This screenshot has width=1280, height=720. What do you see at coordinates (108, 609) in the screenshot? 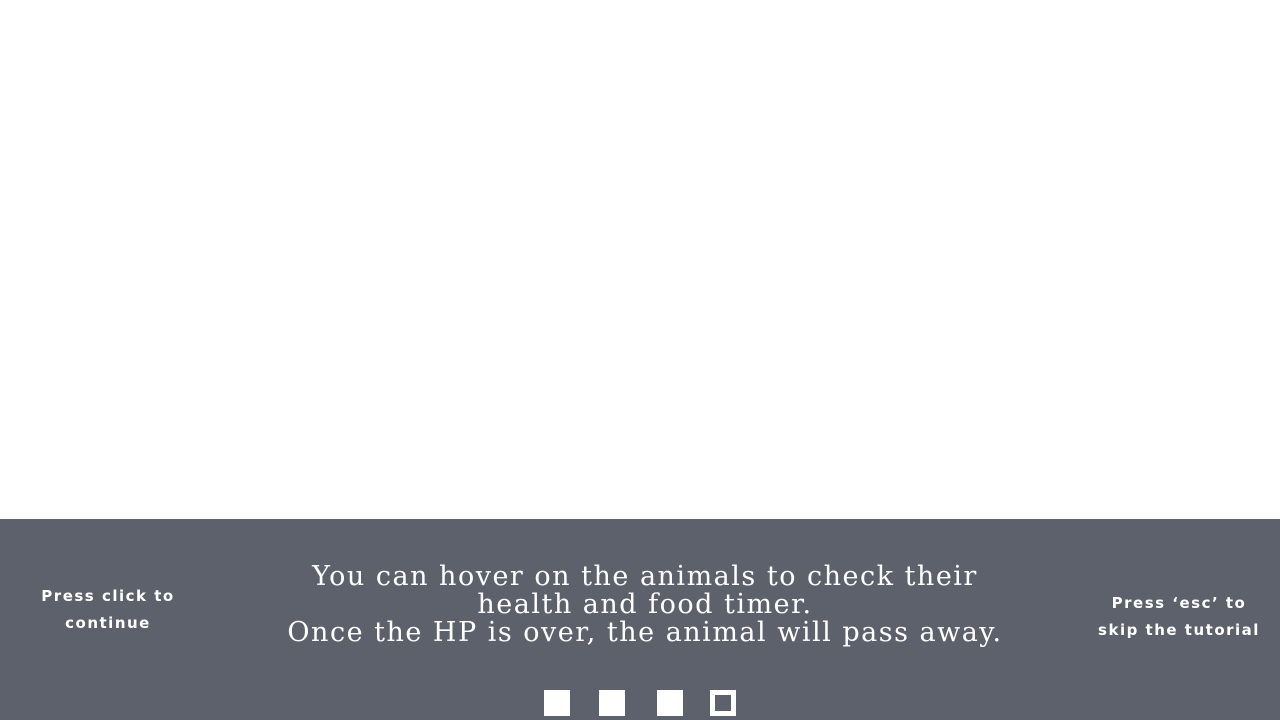
I see `continue-hint: Press click to continue` at bounding box center [108, 609].